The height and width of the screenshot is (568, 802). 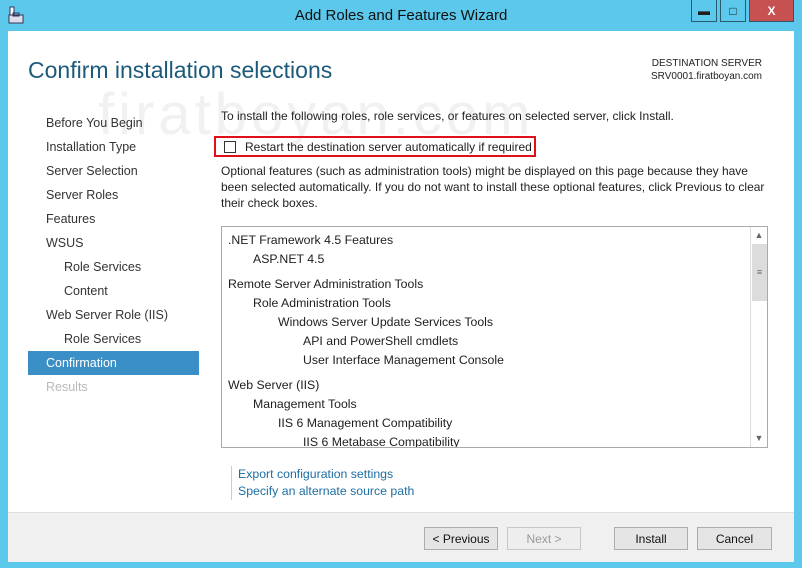 I want to click on restart-checkbox, so click(x=230, y=146).